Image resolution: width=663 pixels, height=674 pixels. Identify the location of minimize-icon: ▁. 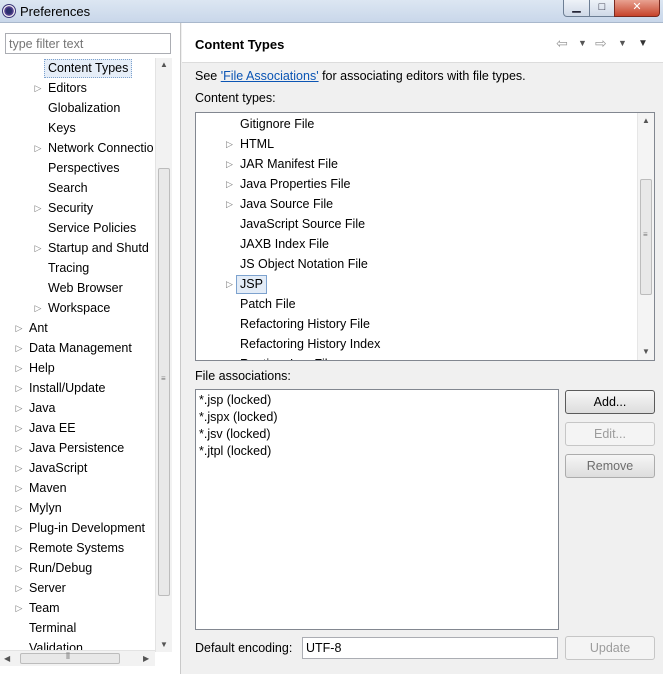
(576, 7).